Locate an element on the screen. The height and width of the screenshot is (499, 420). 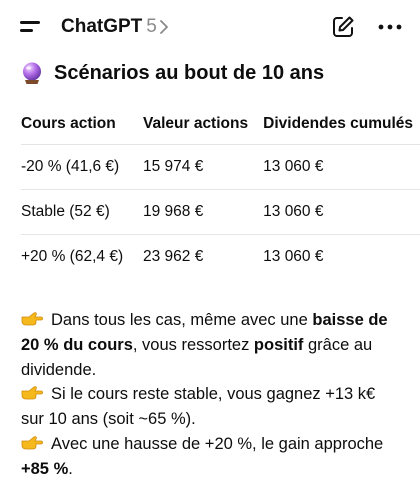
table-cell: +20 % (62,4 €) is located at coordinates (72, 256).